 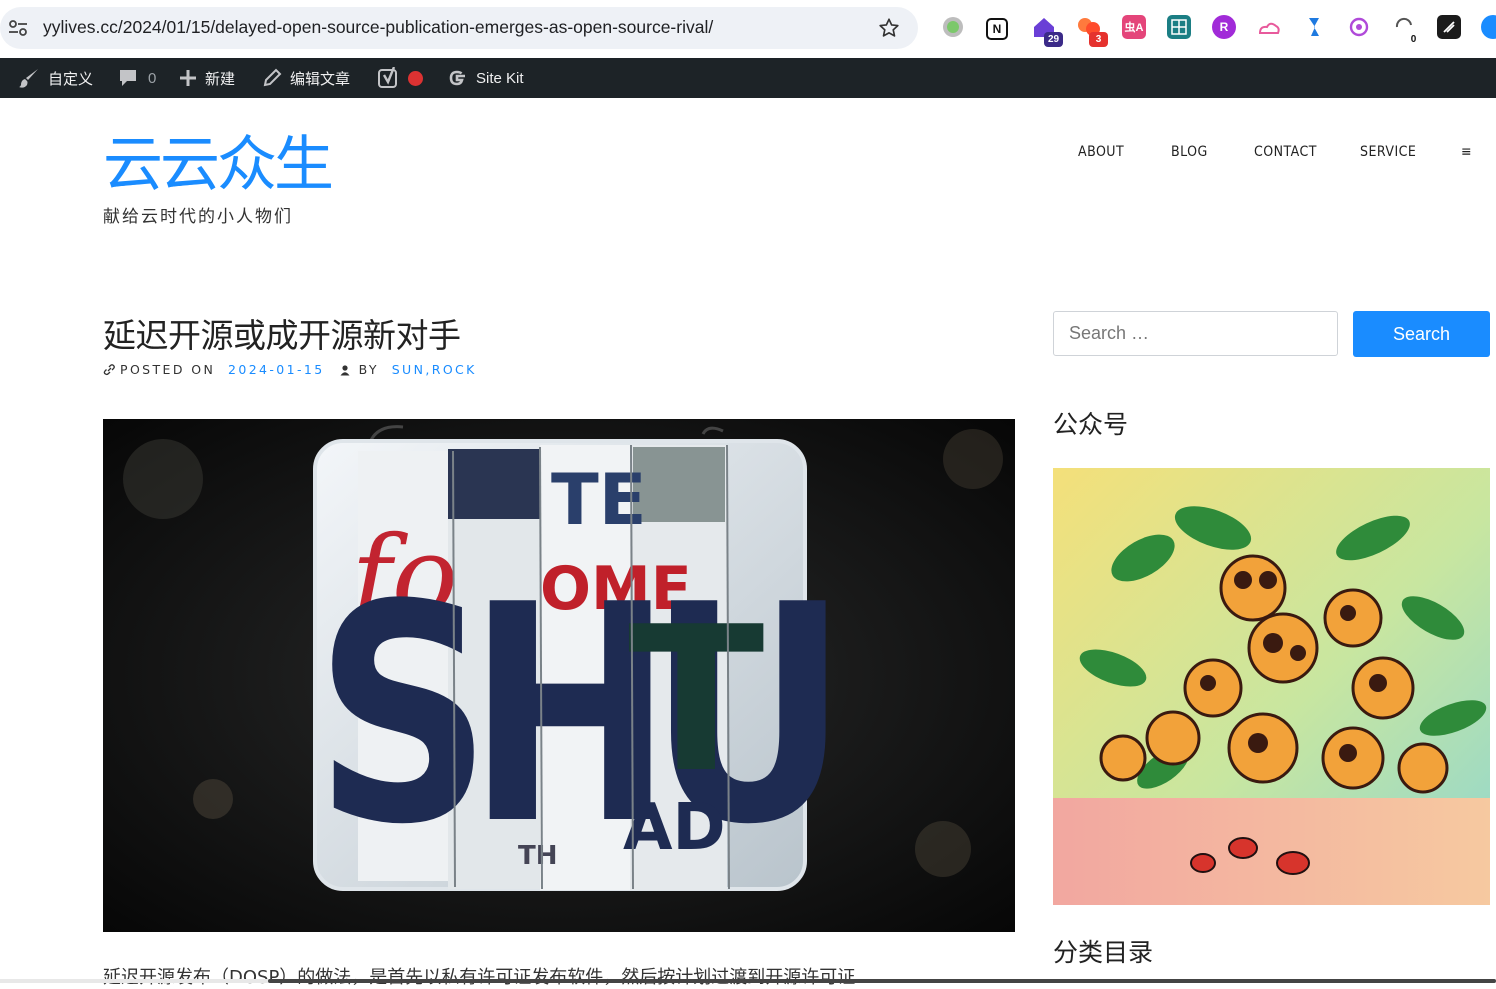 What do you see at coordinates (696, 700) in the screenshot?
I see `svg-text: T` at bounding box center [696, 700].